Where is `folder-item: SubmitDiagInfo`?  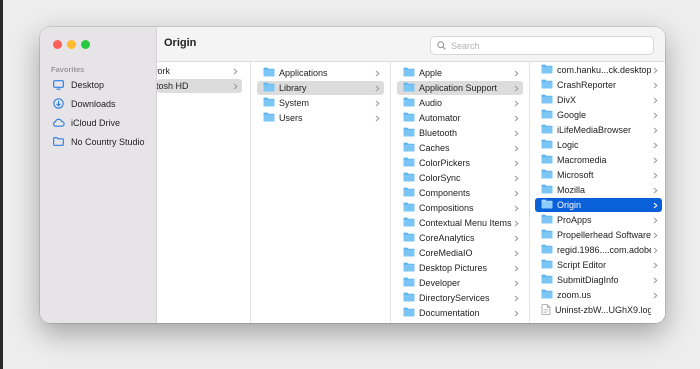
folder-item: SubmitDiagInfo is located at coordinates (598, 280).